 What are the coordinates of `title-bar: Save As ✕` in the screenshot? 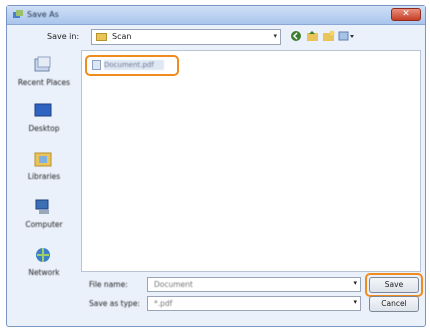 It's located at (216, 15).